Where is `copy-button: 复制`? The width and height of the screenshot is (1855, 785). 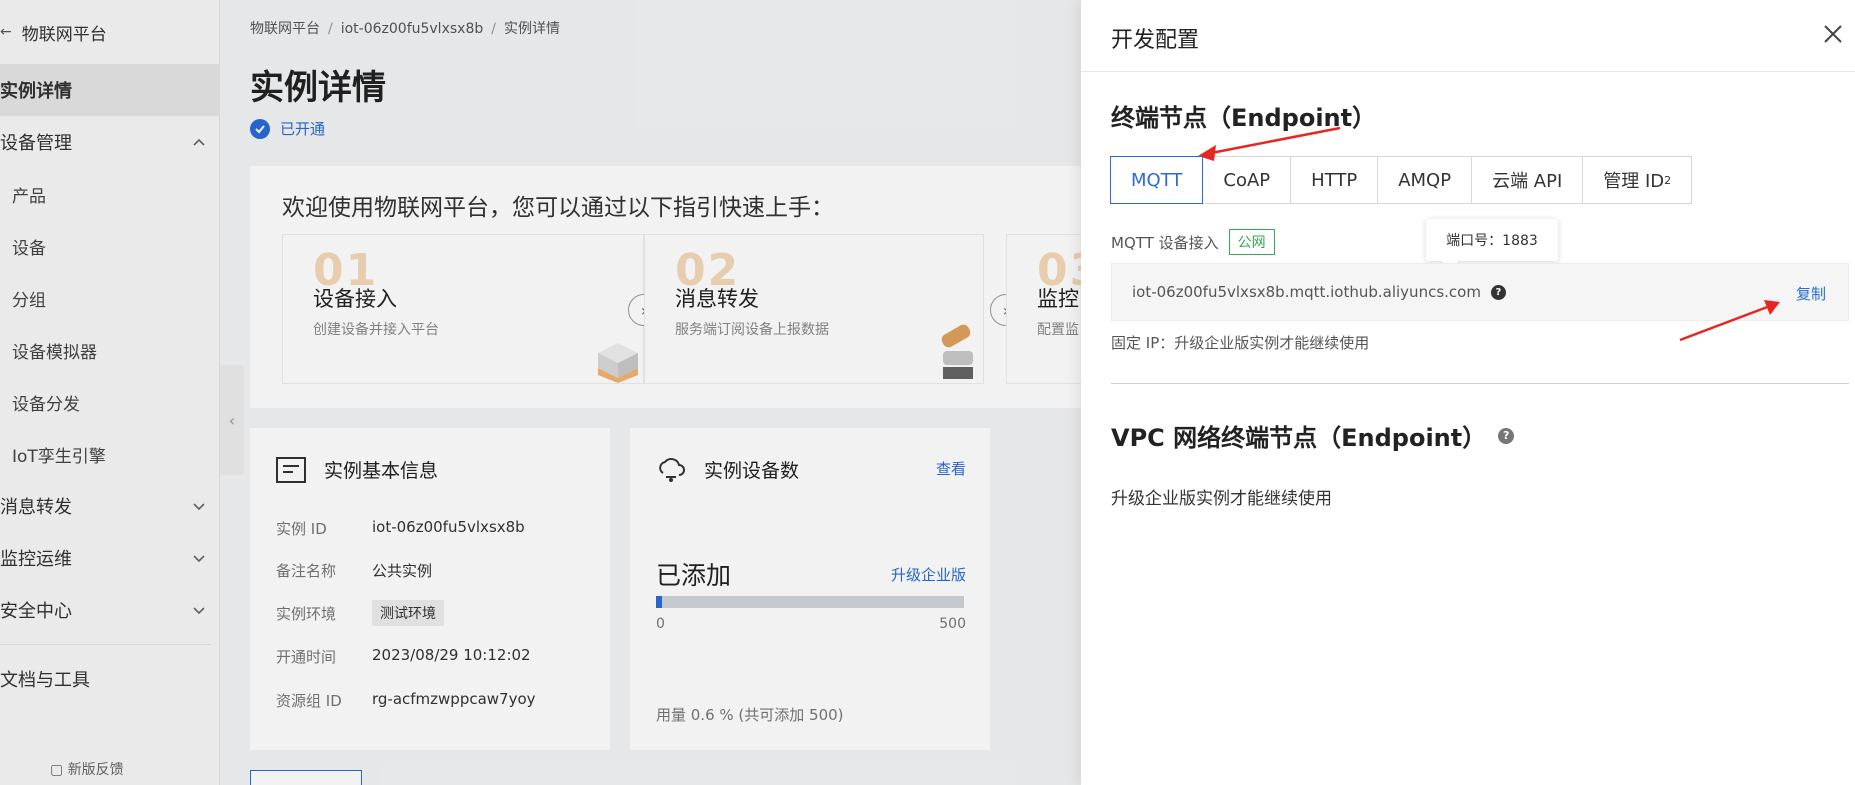 copy-button: 复制 is located at coordinates (1811, 293).